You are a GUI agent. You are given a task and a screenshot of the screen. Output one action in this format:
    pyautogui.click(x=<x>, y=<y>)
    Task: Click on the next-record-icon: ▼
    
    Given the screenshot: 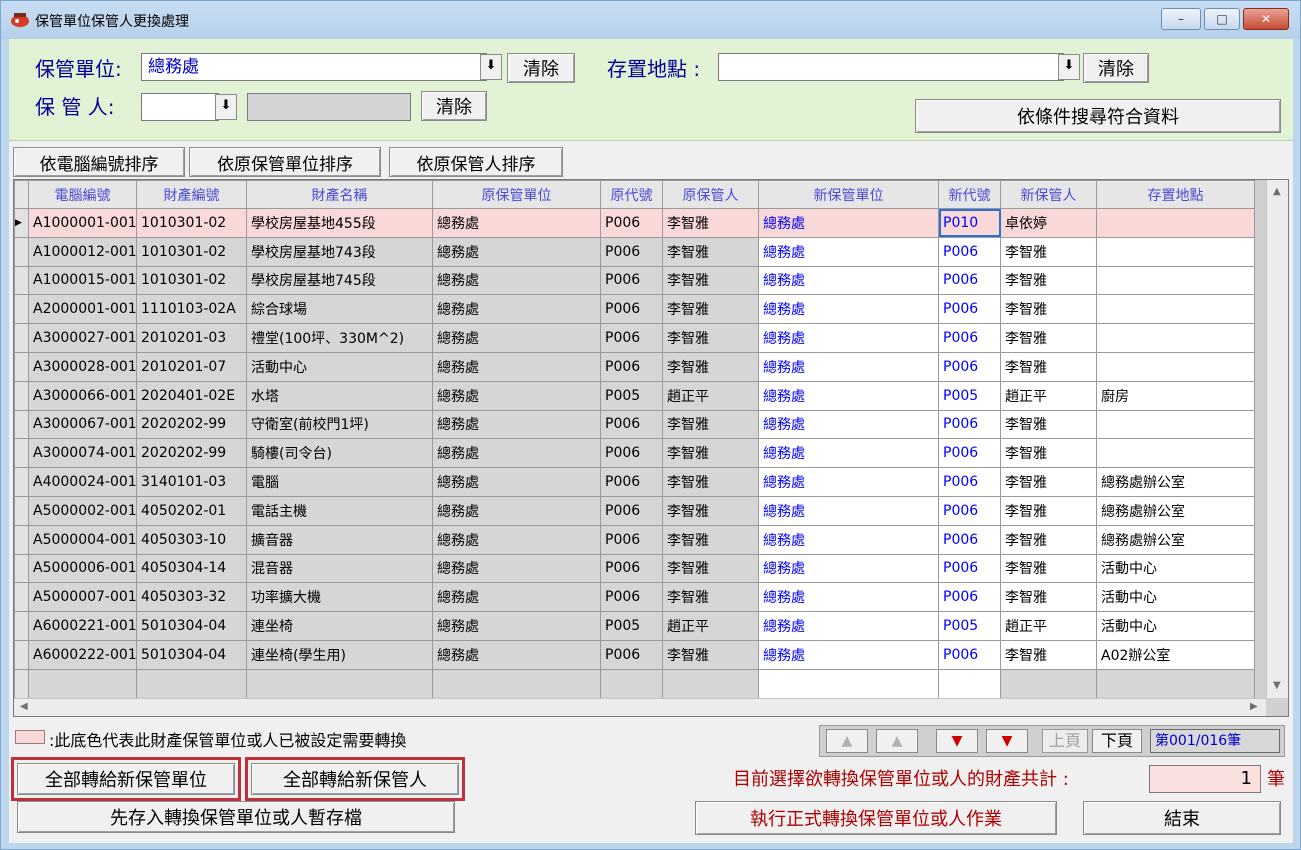 What is the action you would take?
    pyautogui.click(x=957, y=741)
    